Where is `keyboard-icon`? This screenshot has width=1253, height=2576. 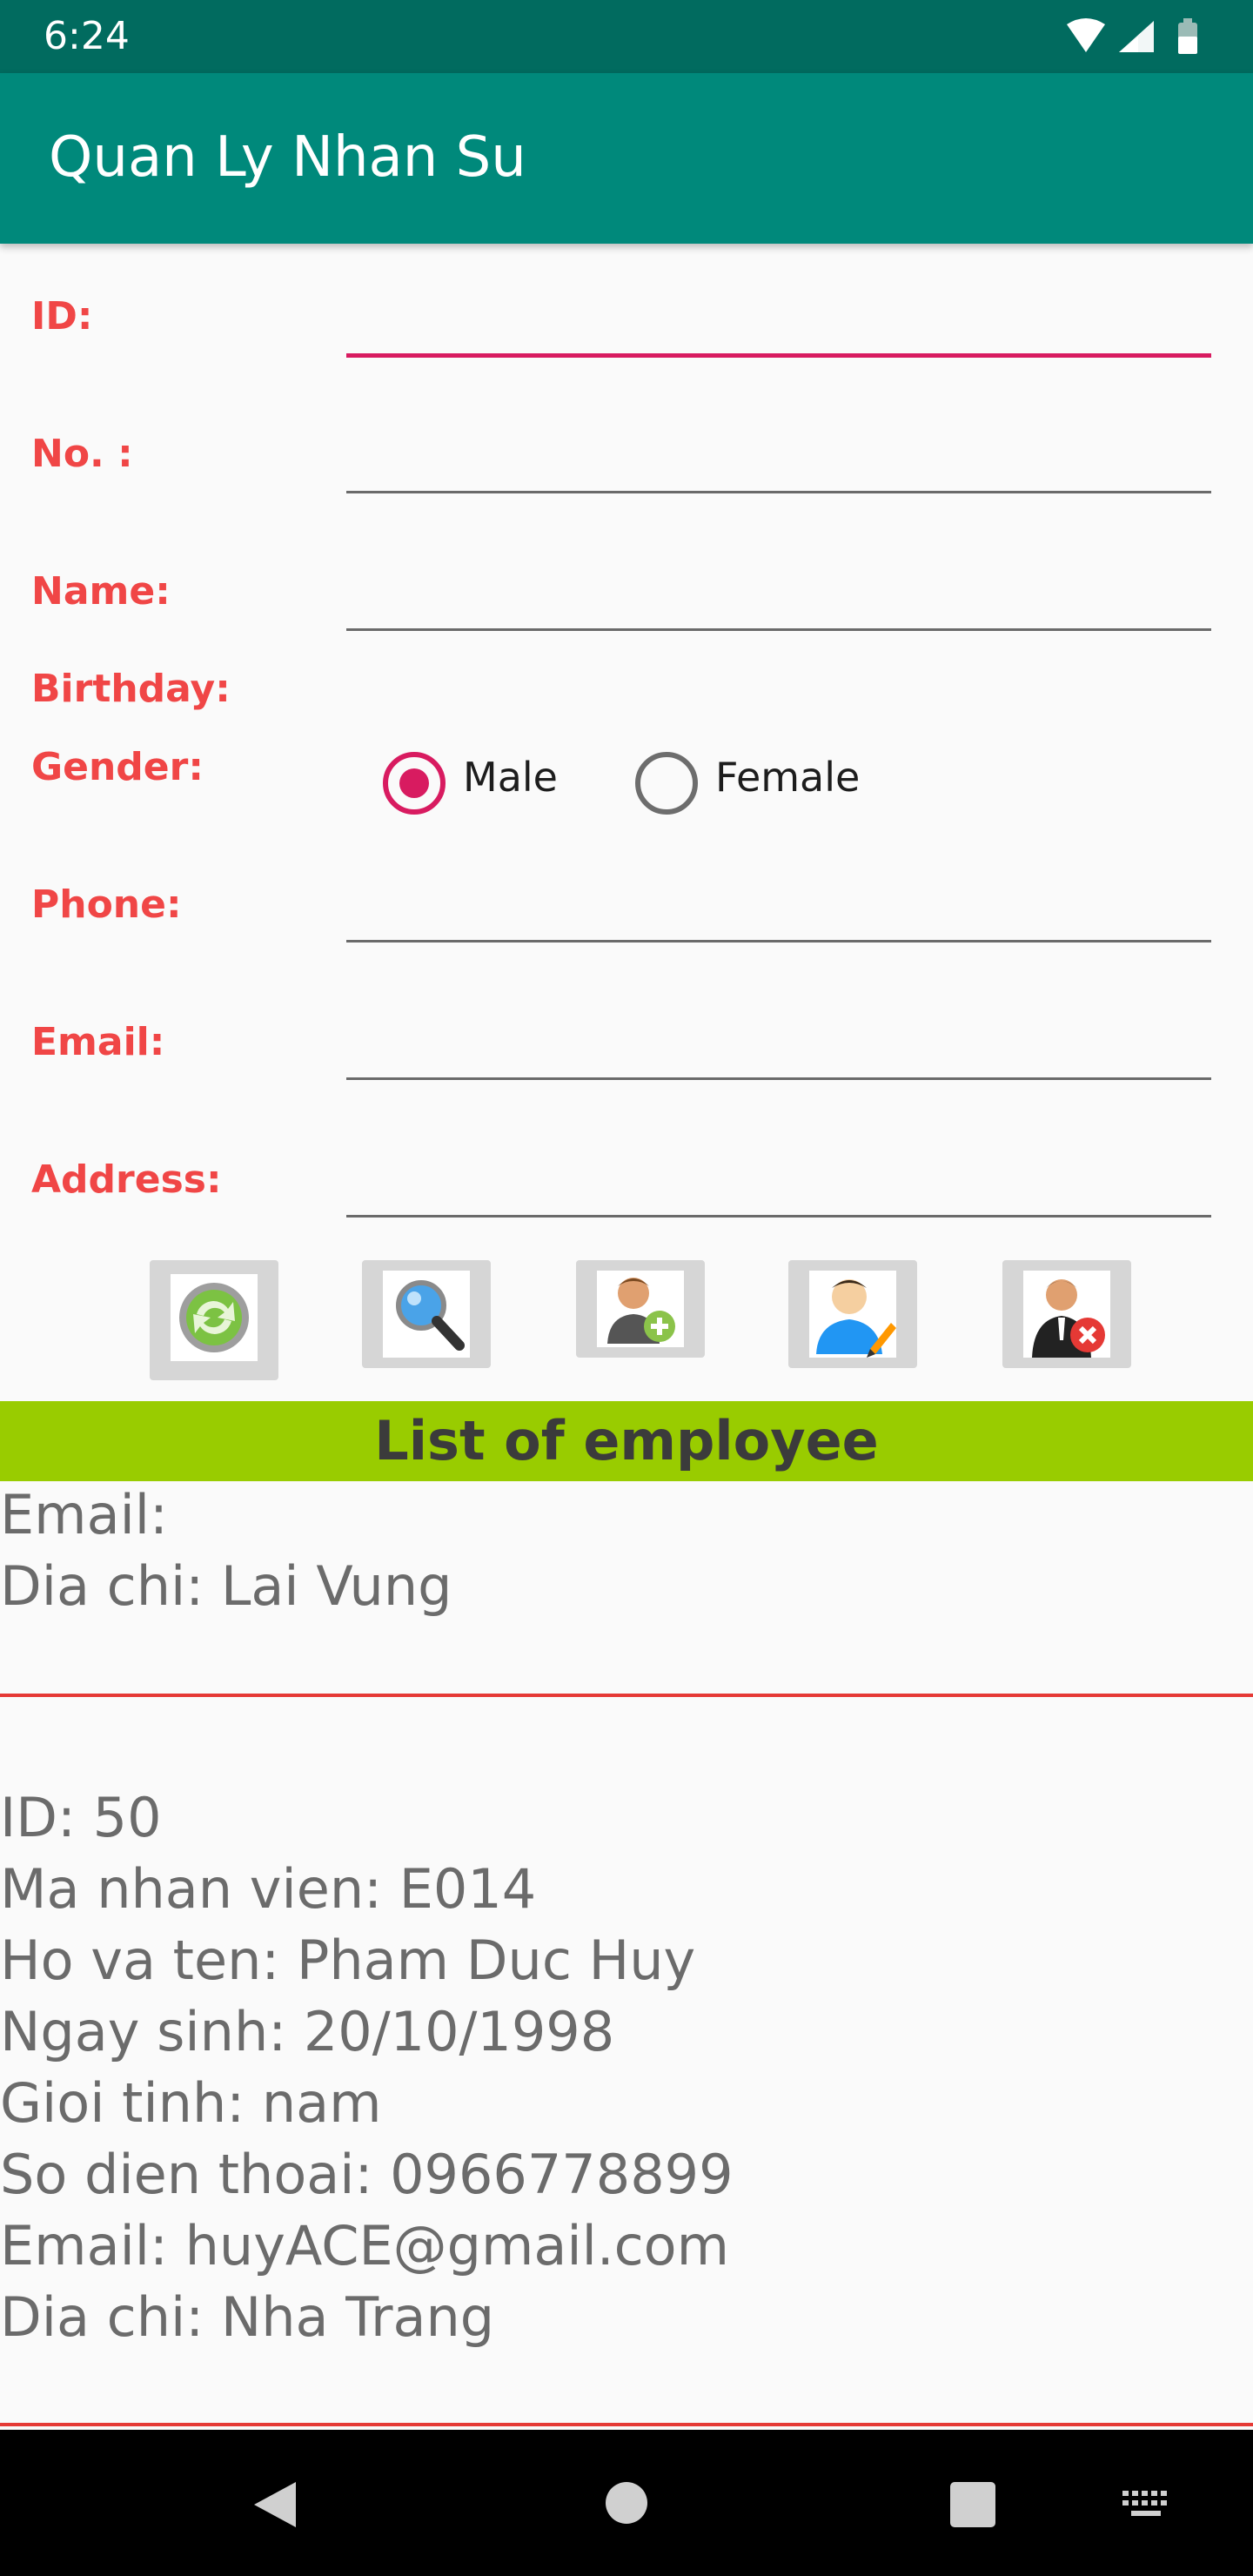
keyboard-icon is located at coordinates (1147, 2504).